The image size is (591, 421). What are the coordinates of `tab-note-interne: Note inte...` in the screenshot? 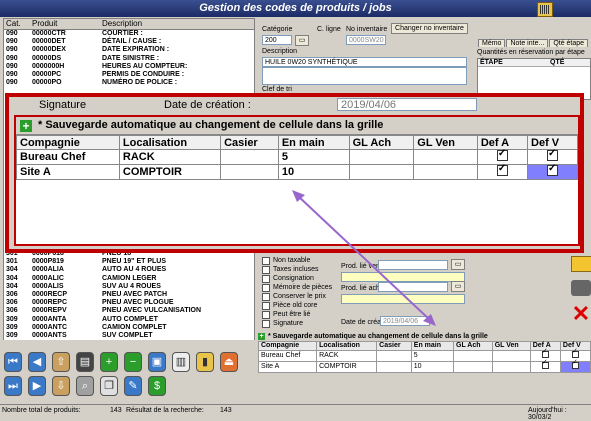 It's located at (527, 43).